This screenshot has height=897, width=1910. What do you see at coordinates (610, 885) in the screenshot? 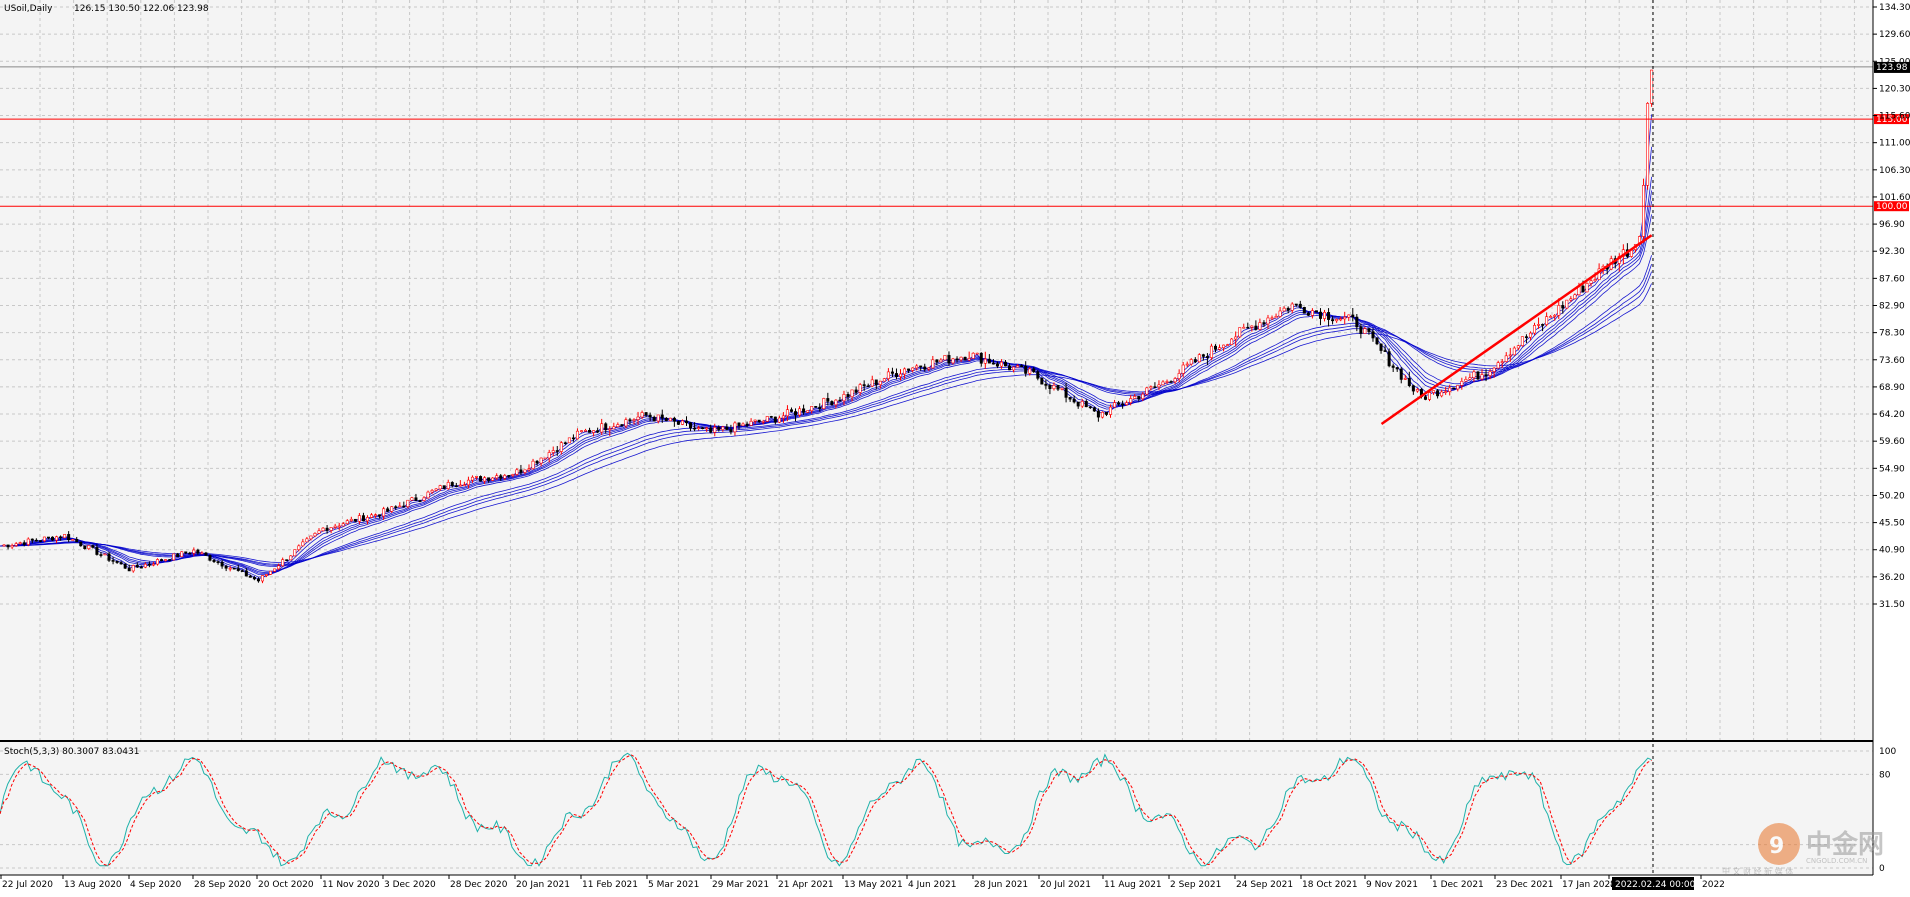
I see `time-tick-label: 11 Feb 2021` at bounding box center [610, 885].